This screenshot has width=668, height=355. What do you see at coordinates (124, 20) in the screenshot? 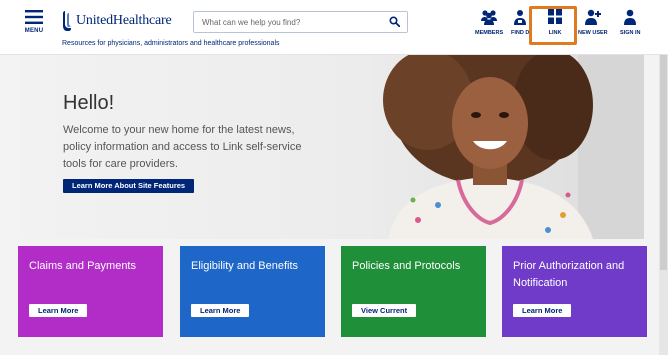
I see `logo-text: UnitedHealthcare` at bounding box center [124, 20].